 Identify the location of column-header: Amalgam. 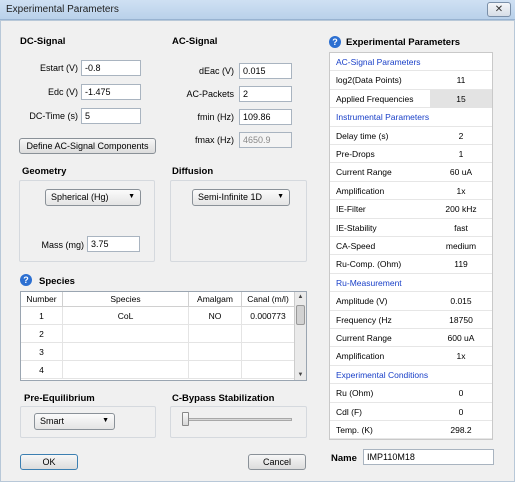
(215, 299).